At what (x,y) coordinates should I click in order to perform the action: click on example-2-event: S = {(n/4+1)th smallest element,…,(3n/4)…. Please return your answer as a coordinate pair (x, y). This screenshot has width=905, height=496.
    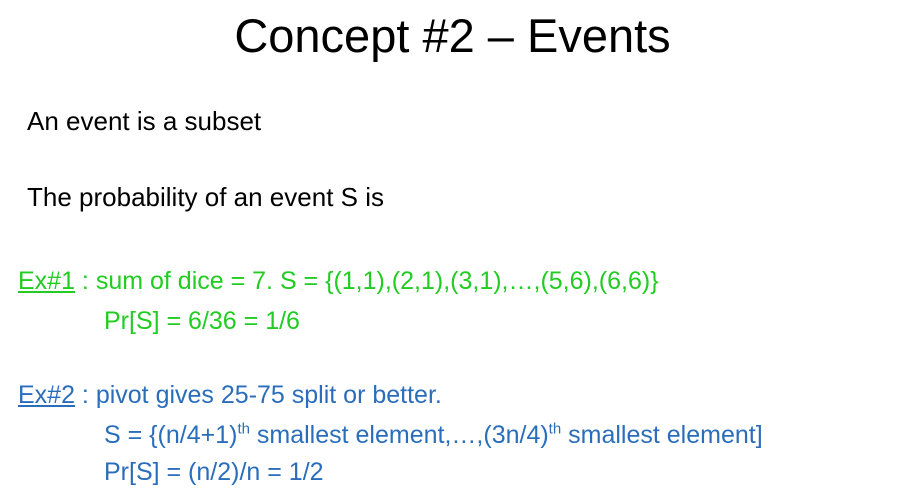
    Looking at the image, I should click on (433, 435).